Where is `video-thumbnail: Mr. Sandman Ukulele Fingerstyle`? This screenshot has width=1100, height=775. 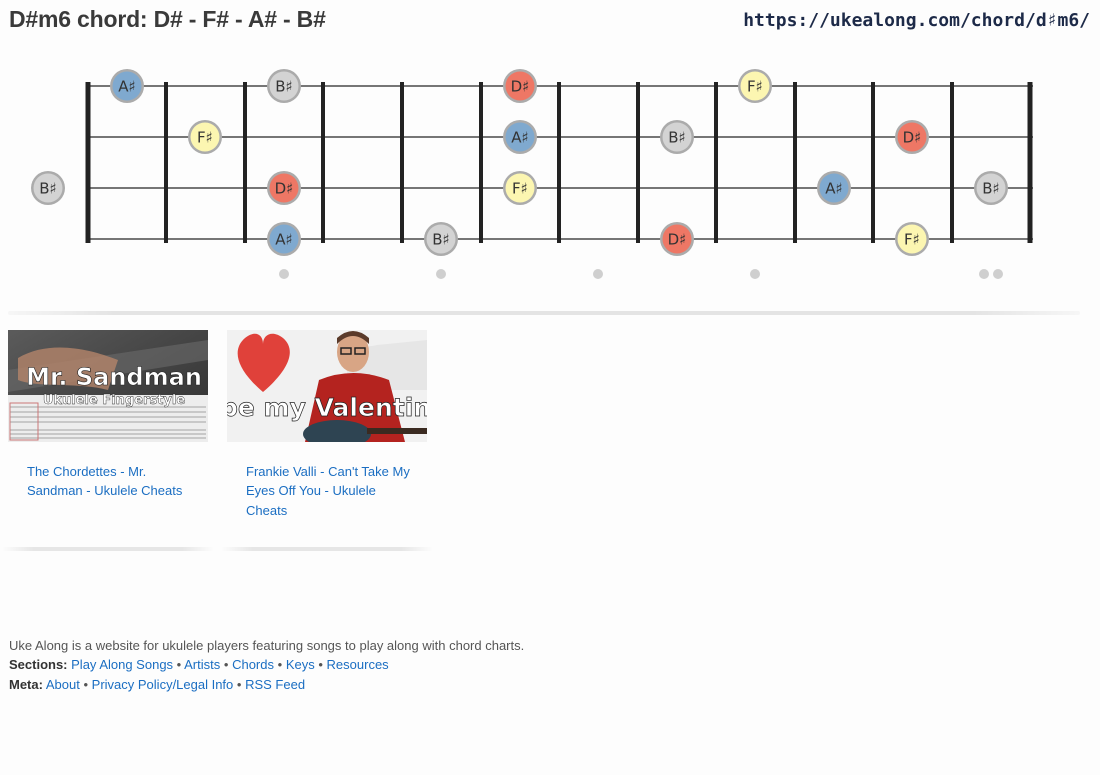 video-thumbnail: Mr. Sandman Ukulele Fingerstyle is located at coordinates (108, 386).